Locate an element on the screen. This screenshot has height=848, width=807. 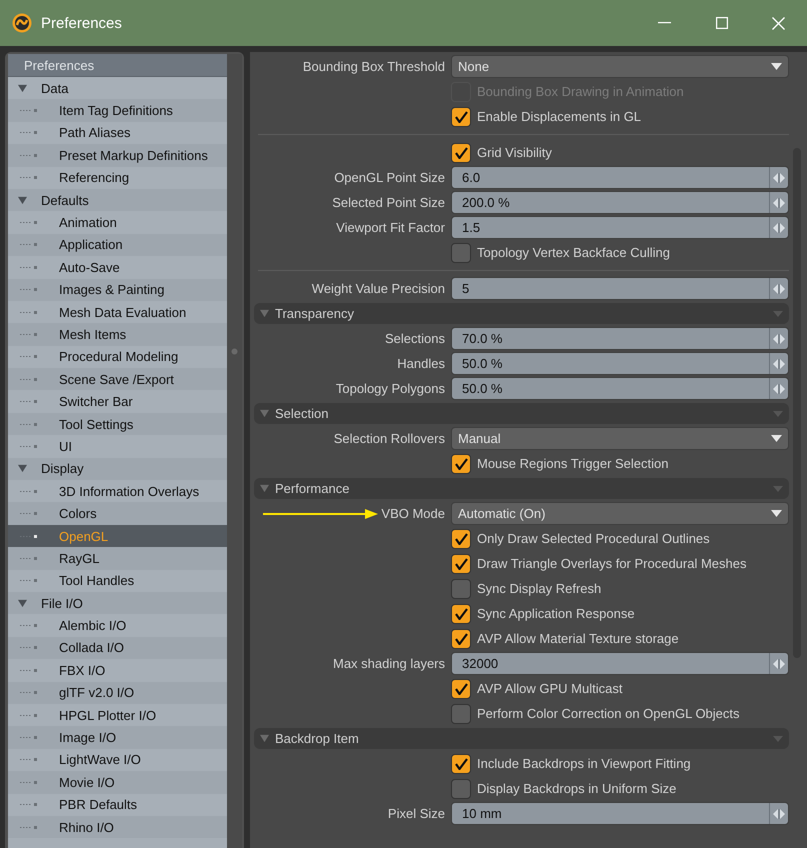
setting-label: Weight Value Precision is located at coordinates (378, 288).